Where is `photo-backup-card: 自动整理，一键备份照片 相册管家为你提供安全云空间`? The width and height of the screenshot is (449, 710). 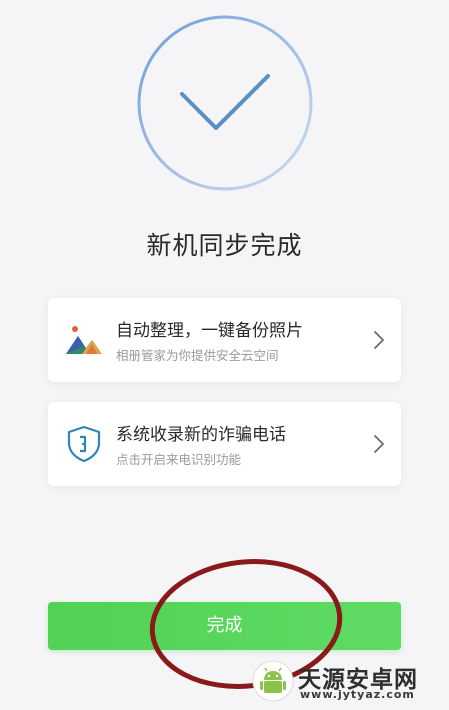 photo-backup-card: 自动整理，一键备份照片 相册管家为你提供安全云空间 is located at coordinates (224, 340).